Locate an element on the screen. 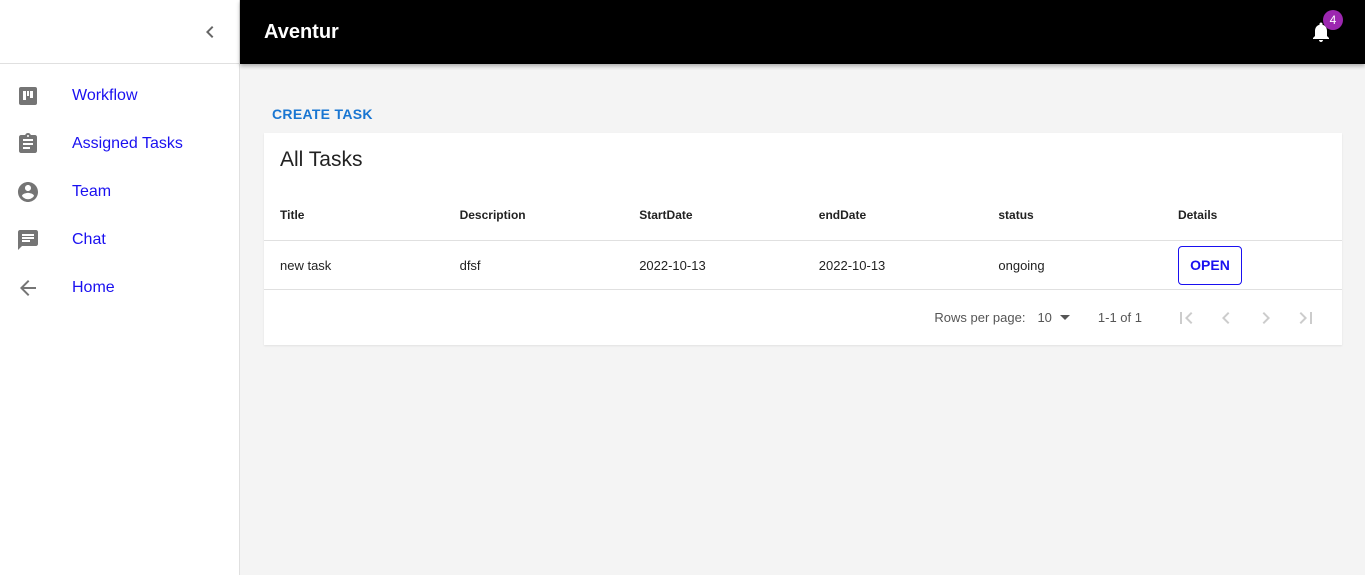  column-header: Description is located at coordinates (492, 214).